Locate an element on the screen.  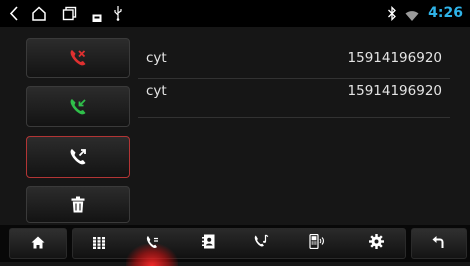
dialpad-icon is located at coordinates (99, 243).